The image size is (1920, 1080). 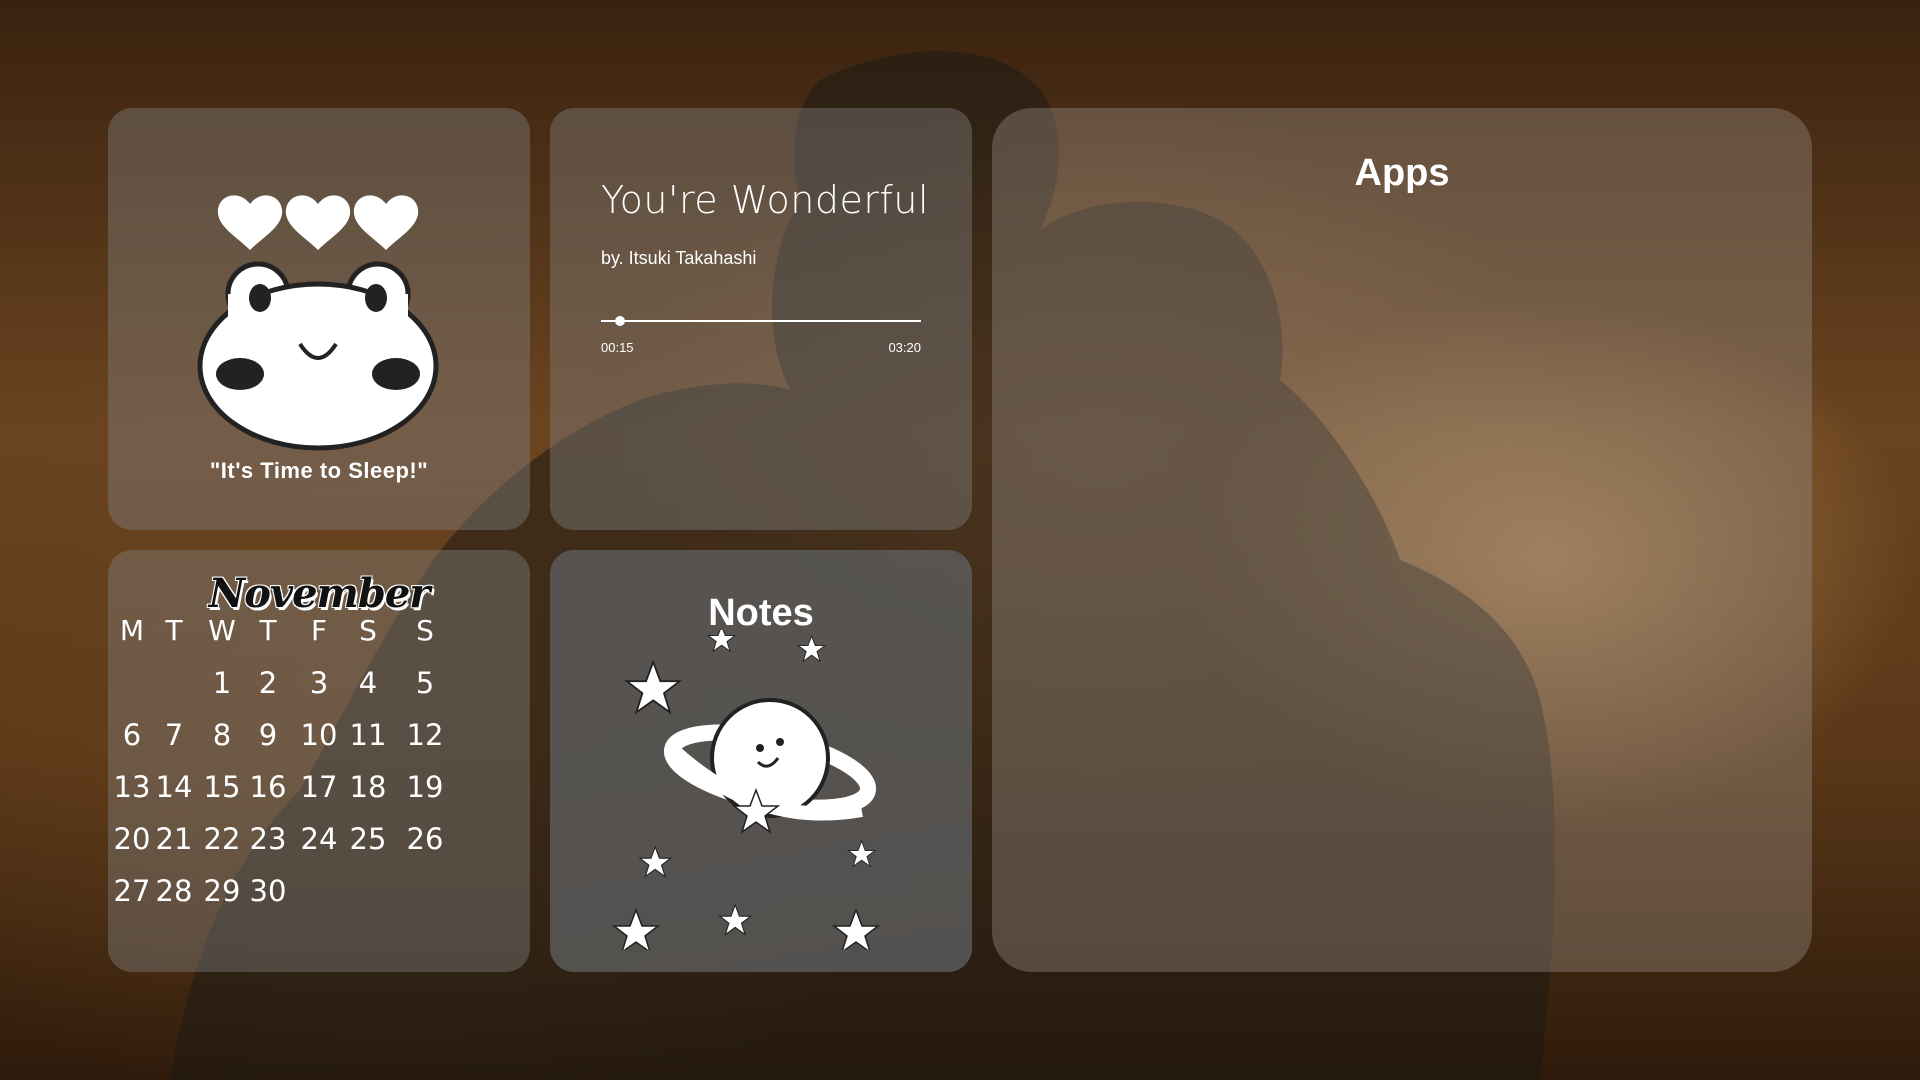 What do you see at coordinates (319, 630) in the screenshot?
I see `calendar-weekday: F` at bounding box center [319, 630].